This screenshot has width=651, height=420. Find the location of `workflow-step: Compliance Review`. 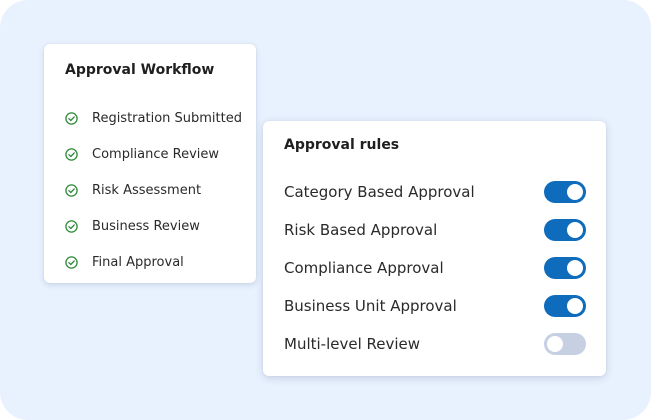

workflow-step: Compliance Review is located at coordinates (153, 154).